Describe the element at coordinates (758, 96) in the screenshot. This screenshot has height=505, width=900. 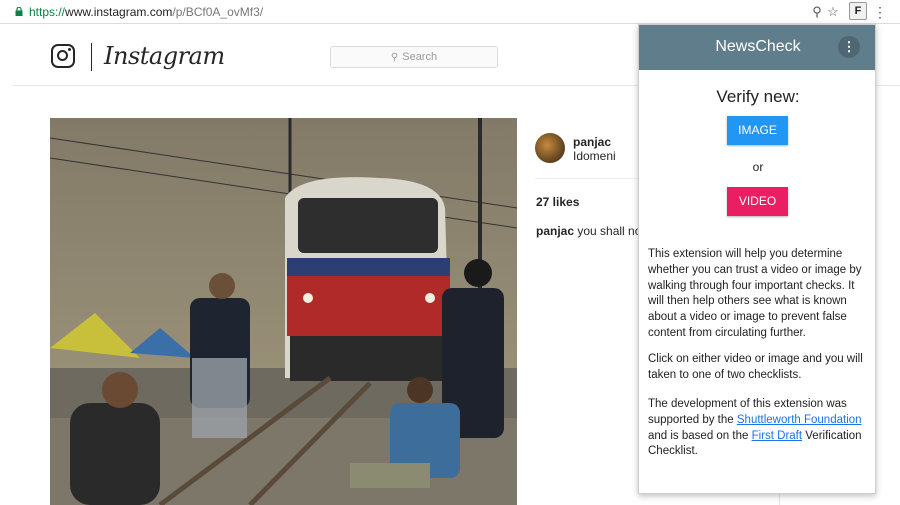
I see `verify-heading: Verify new:` at that location.